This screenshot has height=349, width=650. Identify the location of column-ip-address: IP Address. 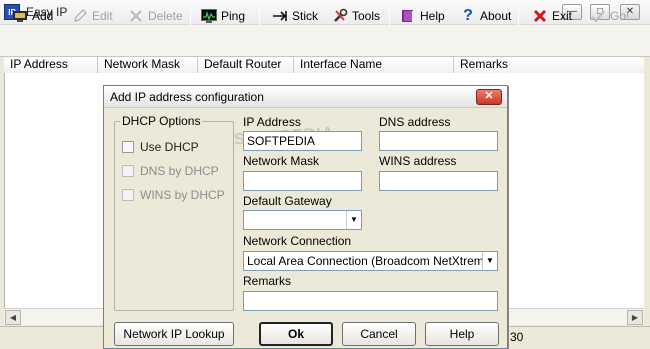
(51, 65).